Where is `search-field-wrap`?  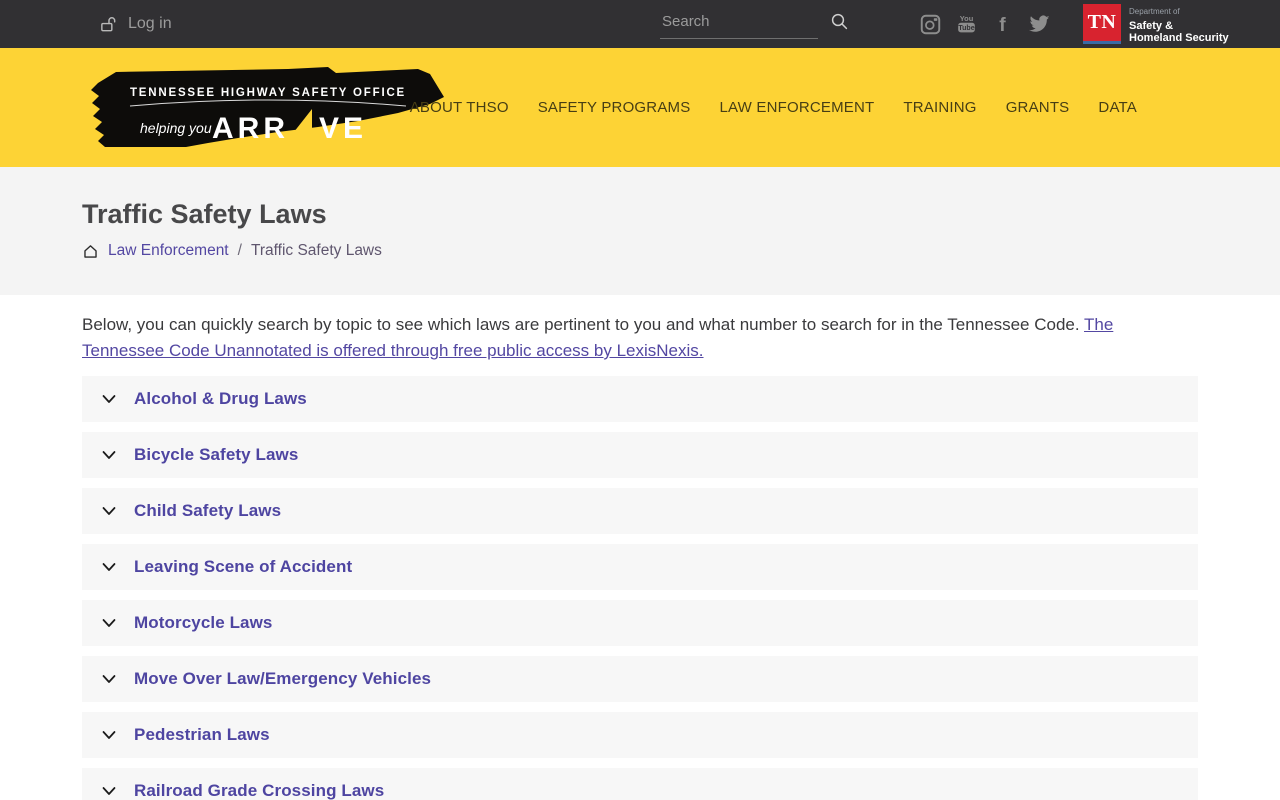
search-field-wrap is located at coordinates (739, 23).